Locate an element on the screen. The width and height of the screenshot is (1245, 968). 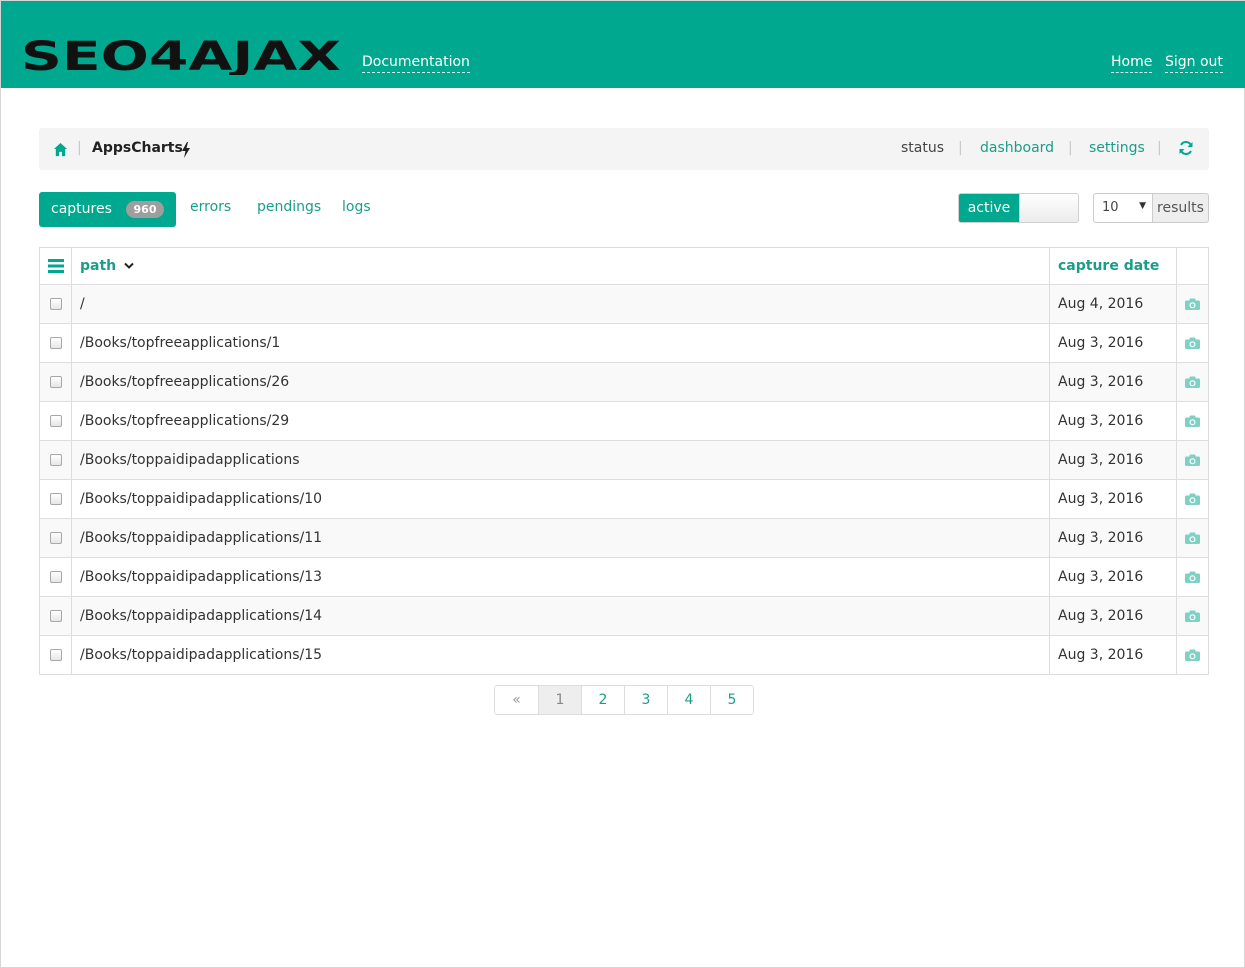
pagination-page-4: 4 is located at coordinates (688, 700).